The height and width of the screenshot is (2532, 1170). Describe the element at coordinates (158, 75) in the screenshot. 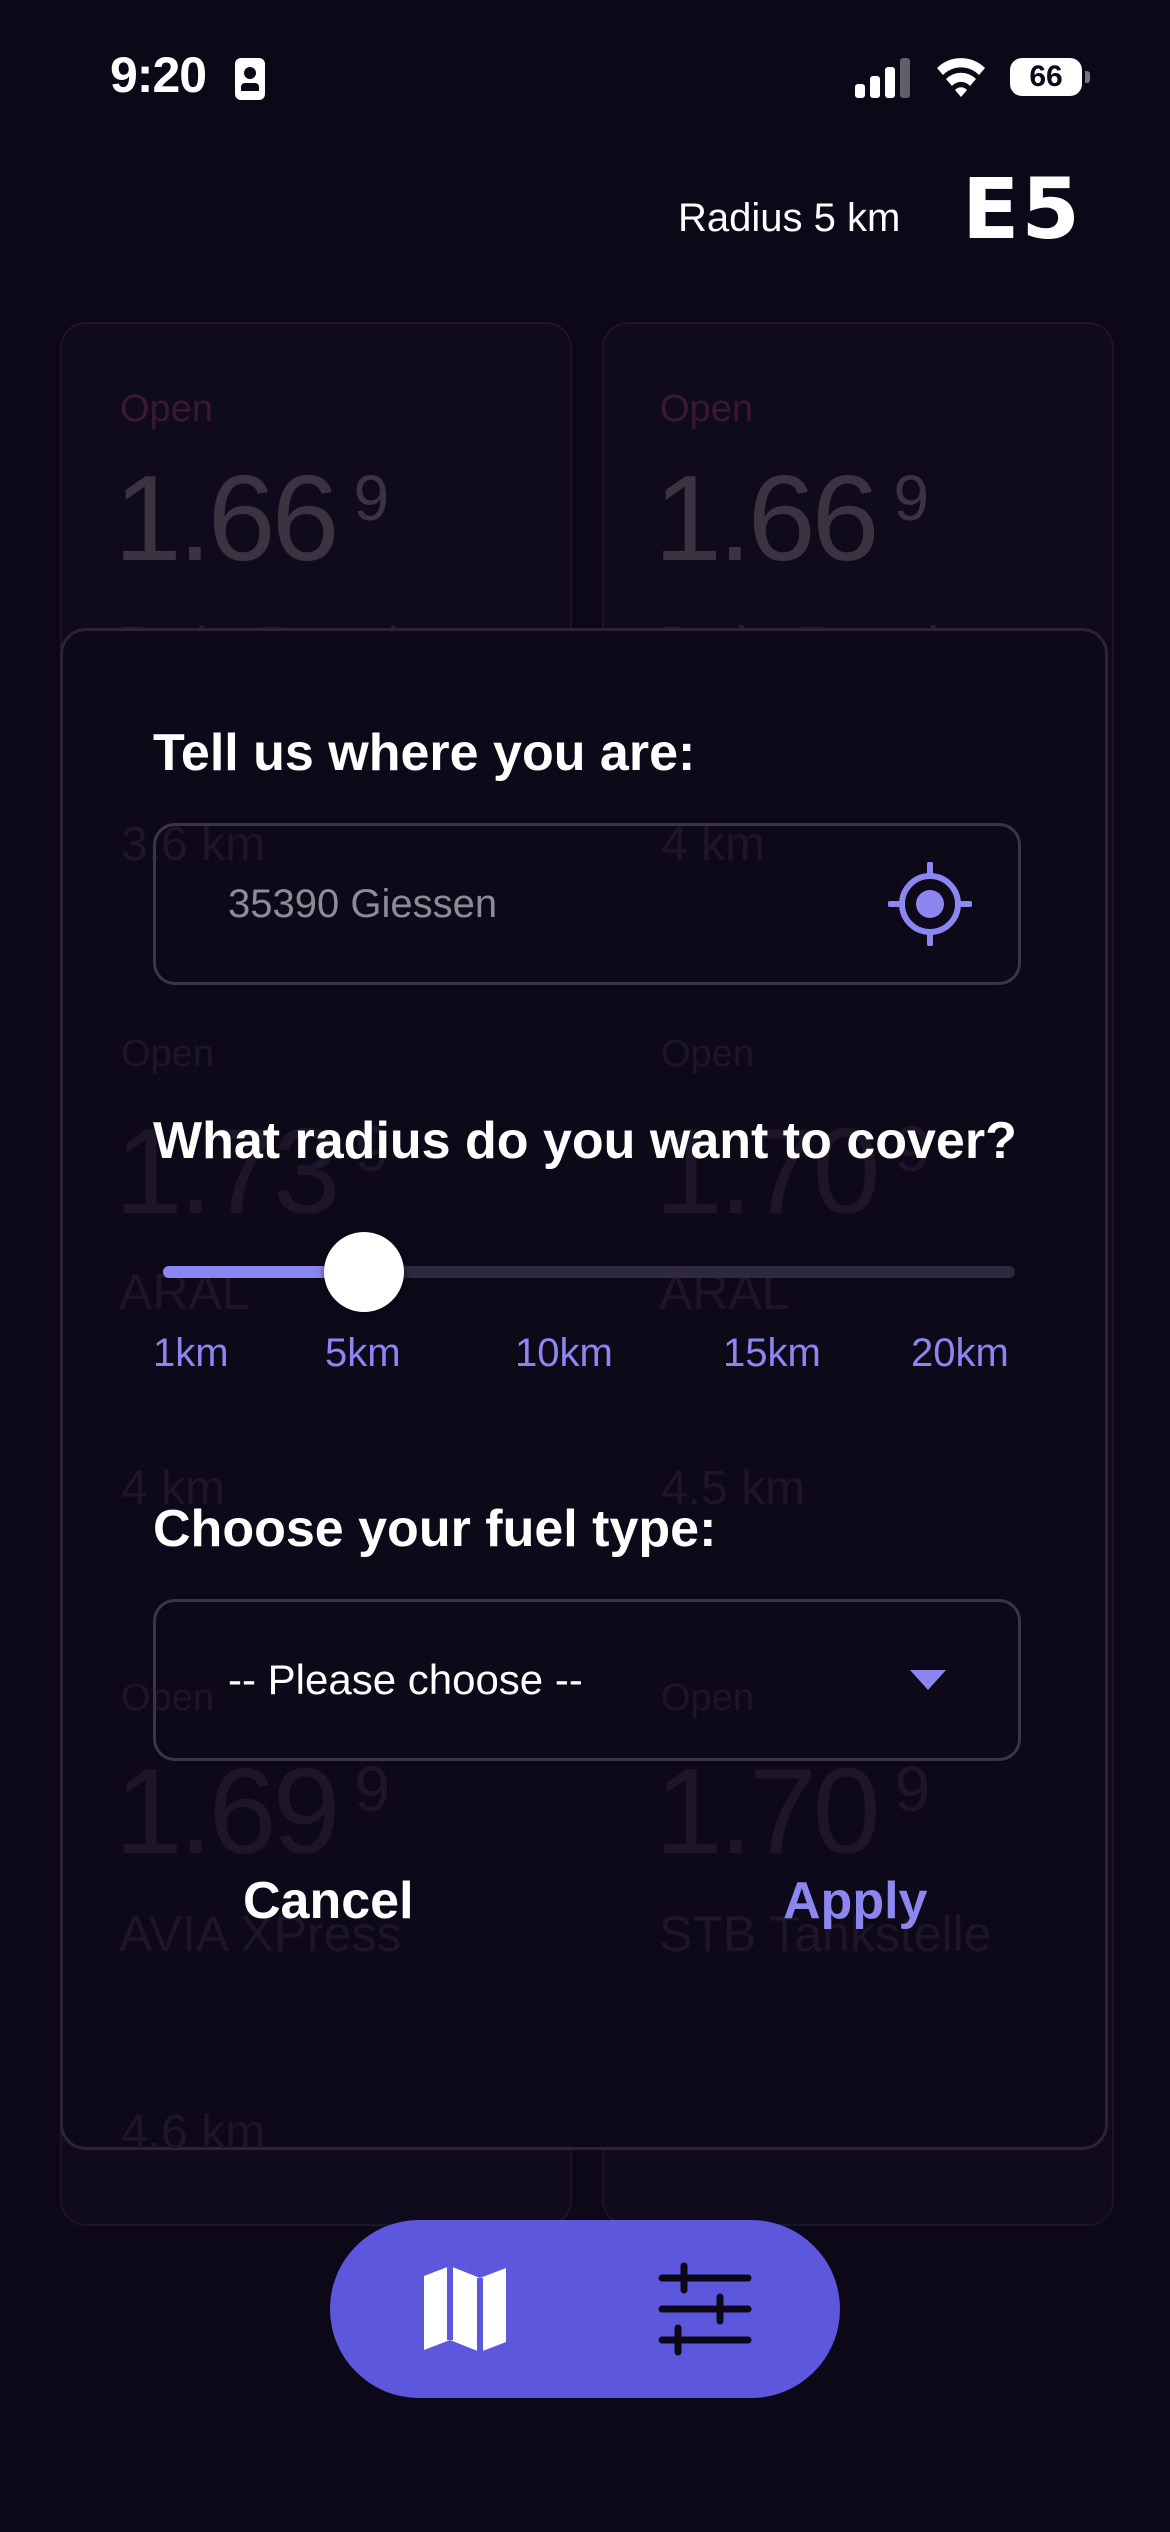

I see `status-time: 9:20` at that location.